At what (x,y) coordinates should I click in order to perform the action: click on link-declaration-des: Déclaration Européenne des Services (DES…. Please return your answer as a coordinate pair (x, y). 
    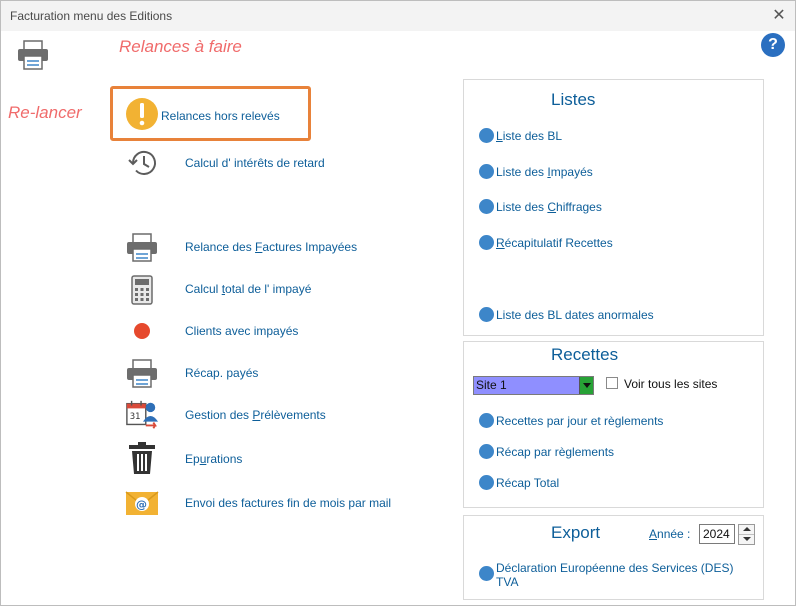
    Looking at the image, I should click on (606, 575).